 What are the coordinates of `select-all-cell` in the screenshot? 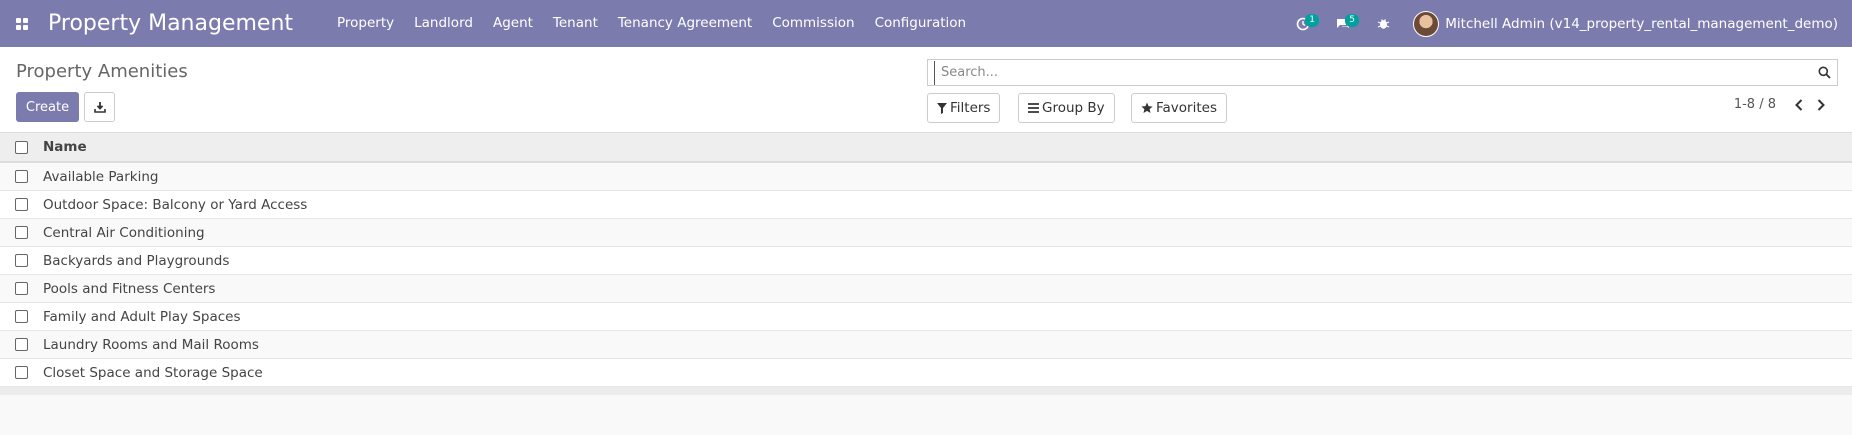 It's located at (21, 147).